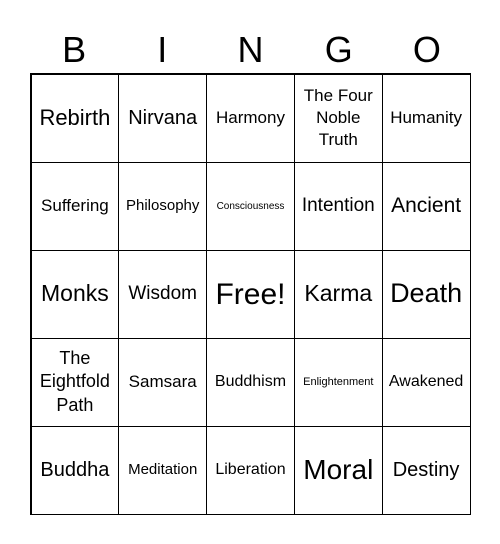  Describe the element at coordinates (426, 294) in the screenshot. I see `bingo-cell: Death` at that location.